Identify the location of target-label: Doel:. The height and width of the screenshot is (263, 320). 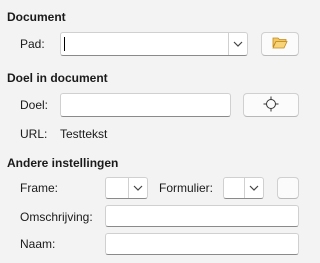
(34, 105).